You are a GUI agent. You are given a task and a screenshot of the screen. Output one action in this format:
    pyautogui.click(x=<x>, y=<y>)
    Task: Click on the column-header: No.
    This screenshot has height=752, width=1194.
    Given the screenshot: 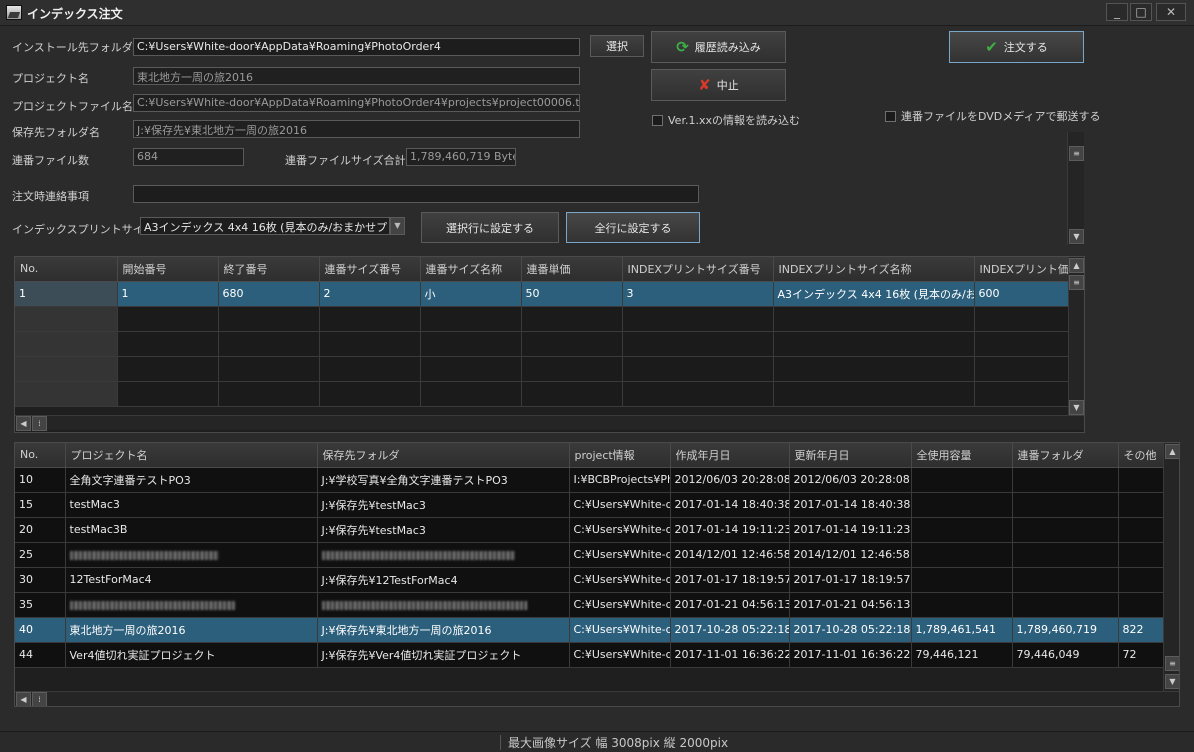 What is the action you would take?
    pyautogui.click(x=66, y=269)
    